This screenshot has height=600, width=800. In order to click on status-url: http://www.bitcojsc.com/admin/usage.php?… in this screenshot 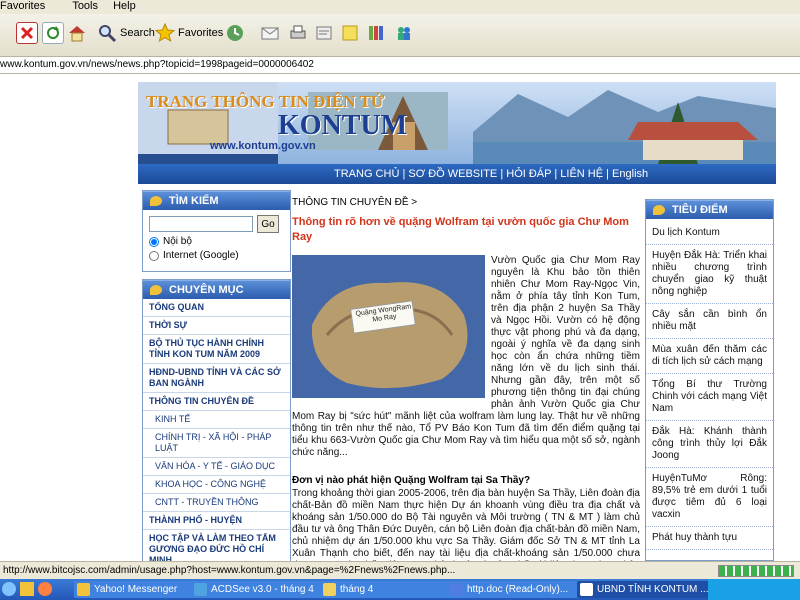, I will do `click(229, 570)`.